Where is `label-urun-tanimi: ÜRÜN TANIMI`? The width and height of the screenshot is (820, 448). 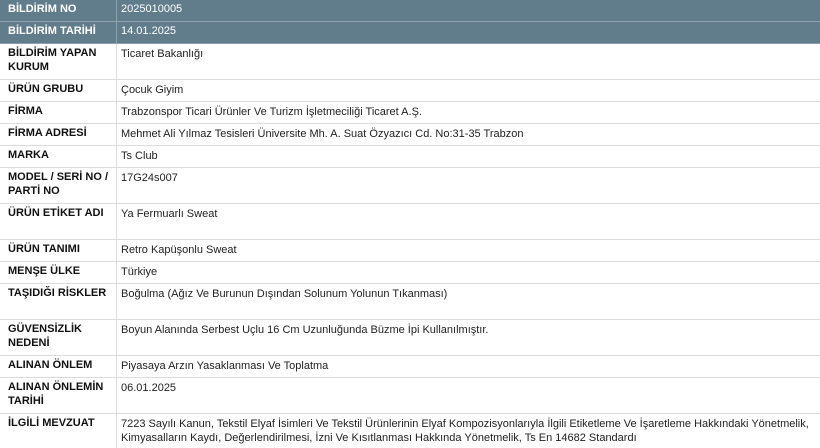 label-urun-tanimi: ÜRÜN TANIMI is located at coordinates (58, 251).